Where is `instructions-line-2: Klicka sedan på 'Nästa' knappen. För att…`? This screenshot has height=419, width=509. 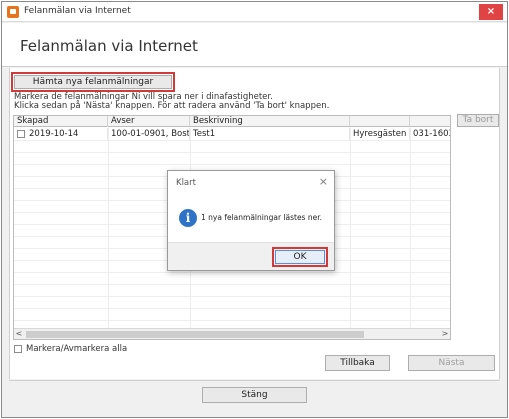 instructions-line-2: Klicka sedan på 'Nästa' knappen. För att… is located at coordinates (172, 106).